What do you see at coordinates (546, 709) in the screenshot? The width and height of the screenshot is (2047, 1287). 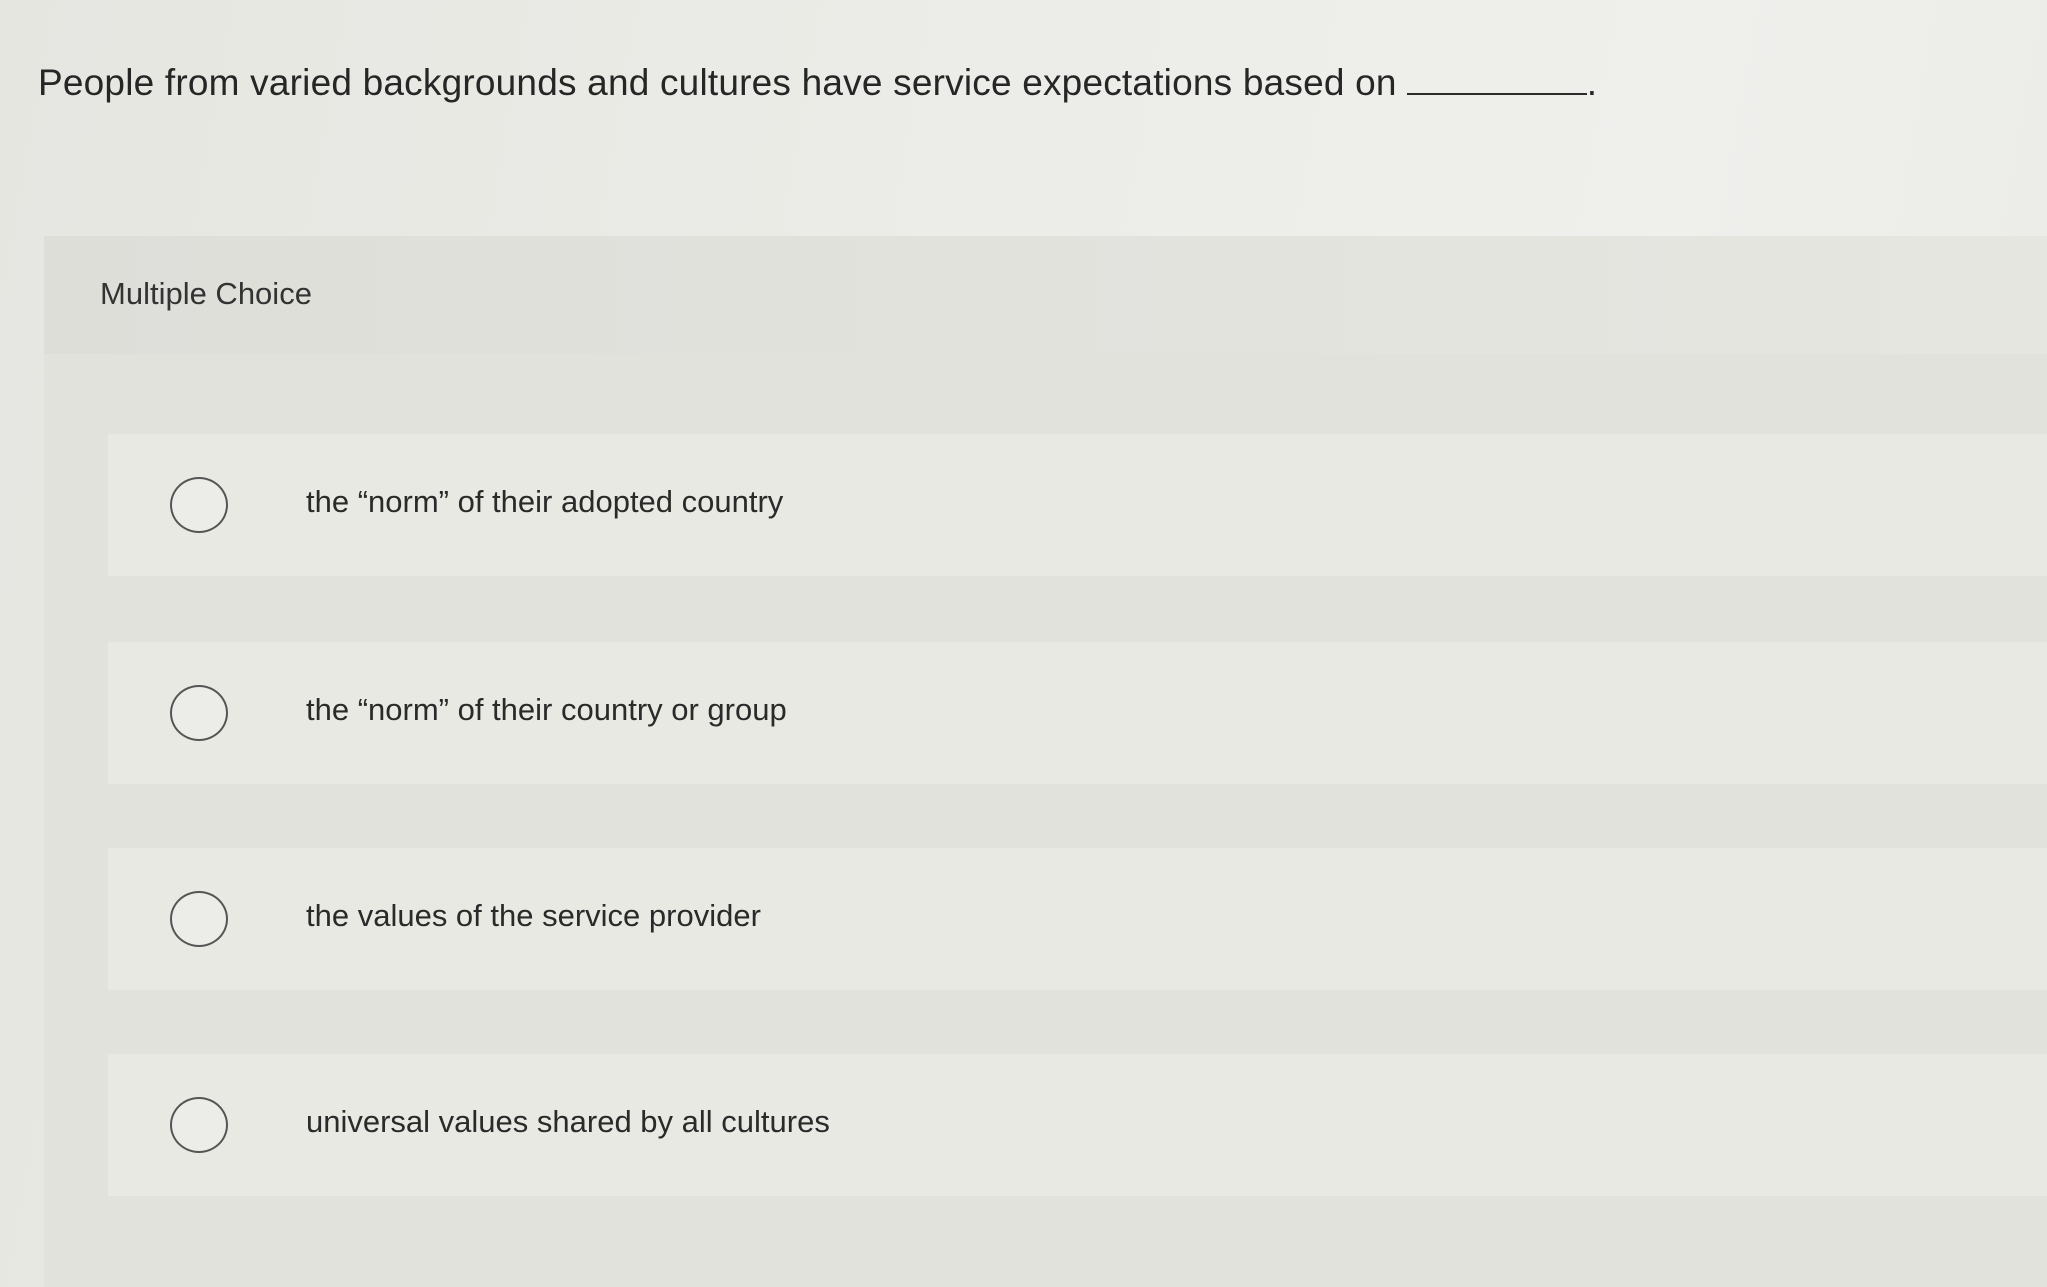 I see `choice-label: the “norm” of their country or group` at bounding box center [546, 709].